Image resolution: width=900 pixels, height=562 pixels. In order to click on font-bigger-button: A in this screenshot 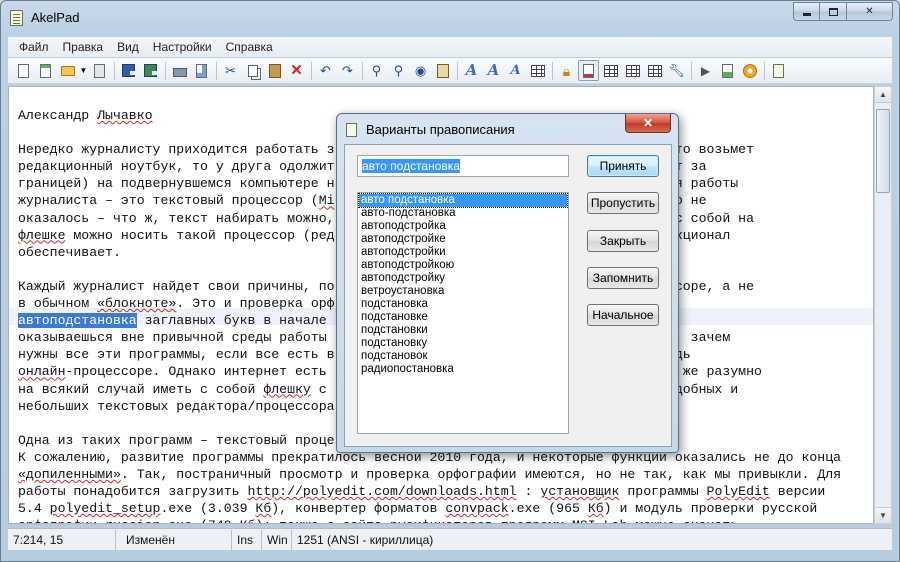, I will do `click(493, 70)`.